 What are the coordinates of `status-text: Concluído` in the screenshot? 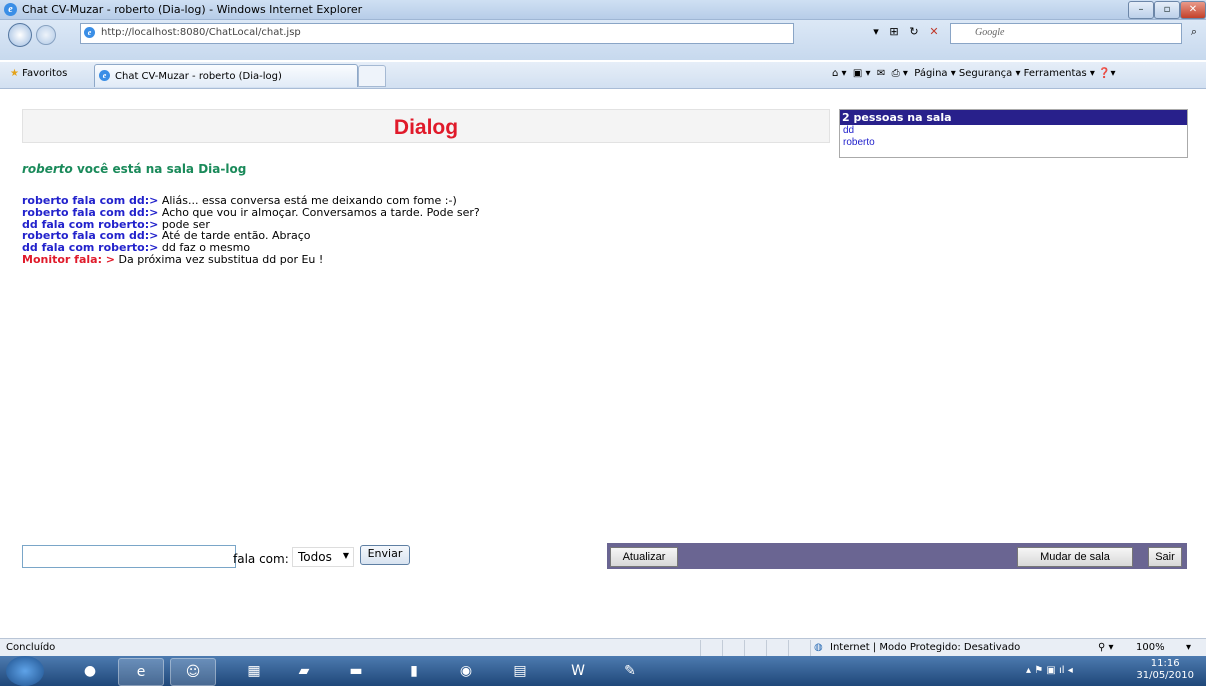 It's located at (31, 647).